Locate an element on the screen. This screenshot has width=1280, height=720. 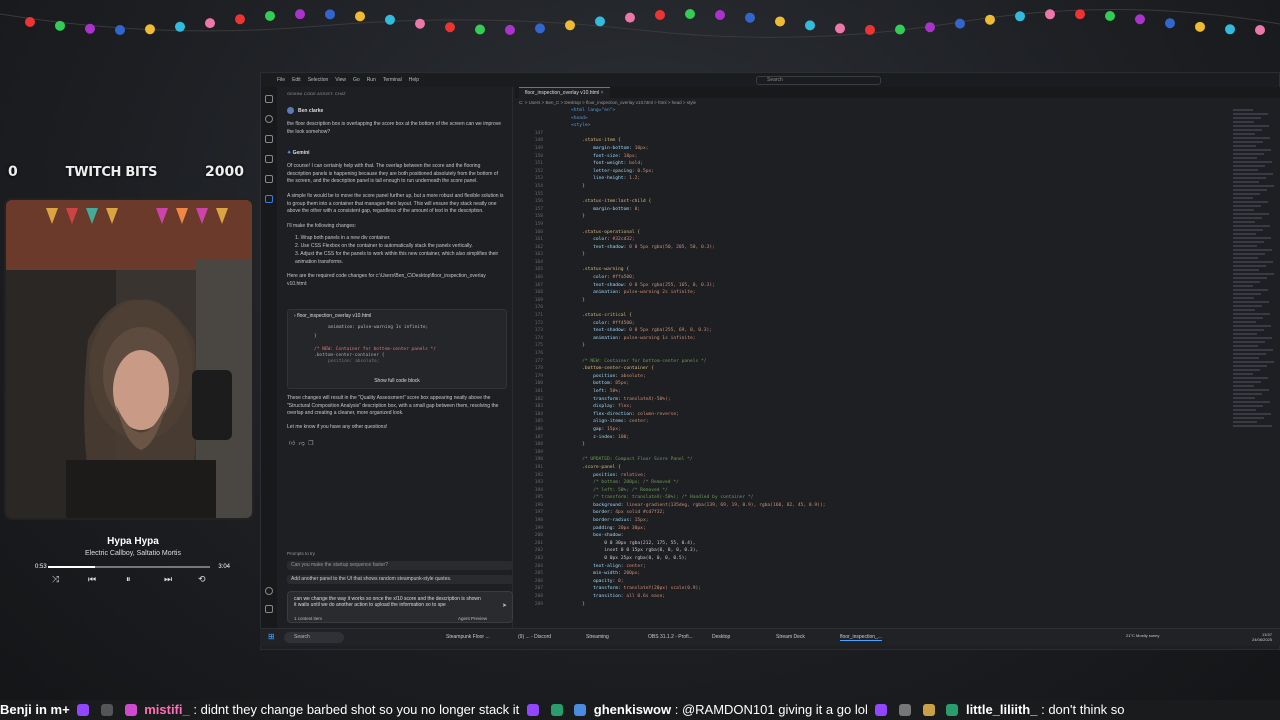
code-line: 157 margin-bottom: 0; is located at coordinates (875, 210).